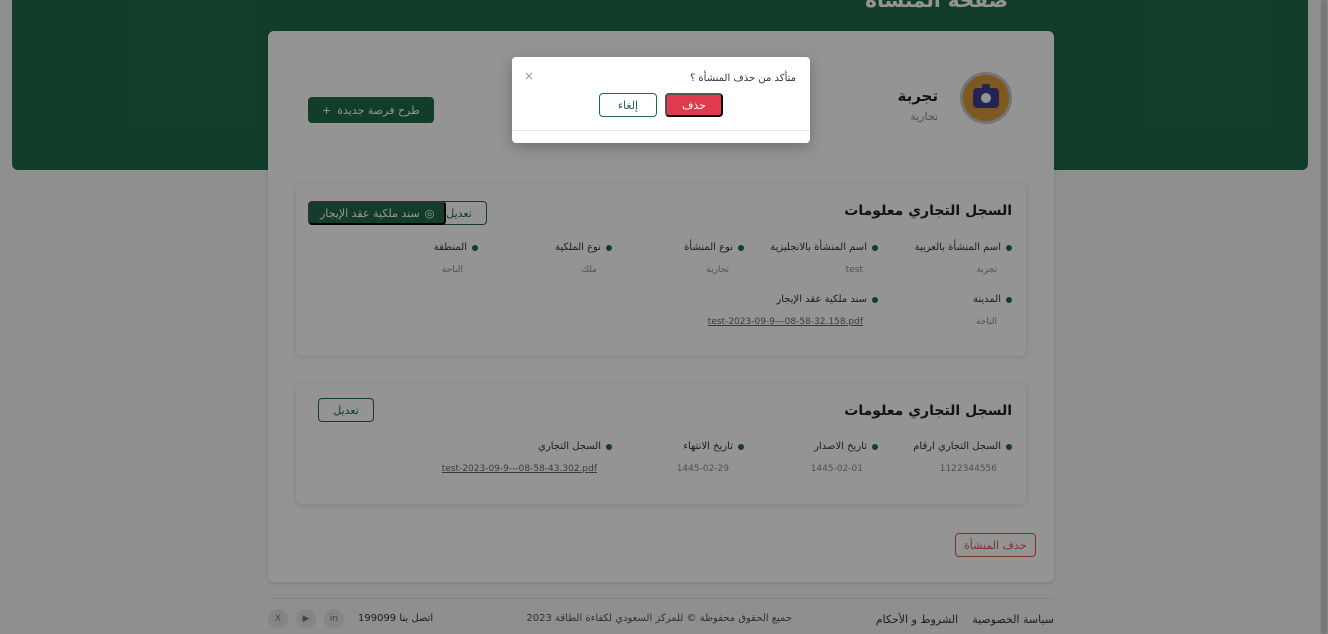  I want to click on modal-message: متأكد من حذف المنشأة ؟, so click(742, 78).